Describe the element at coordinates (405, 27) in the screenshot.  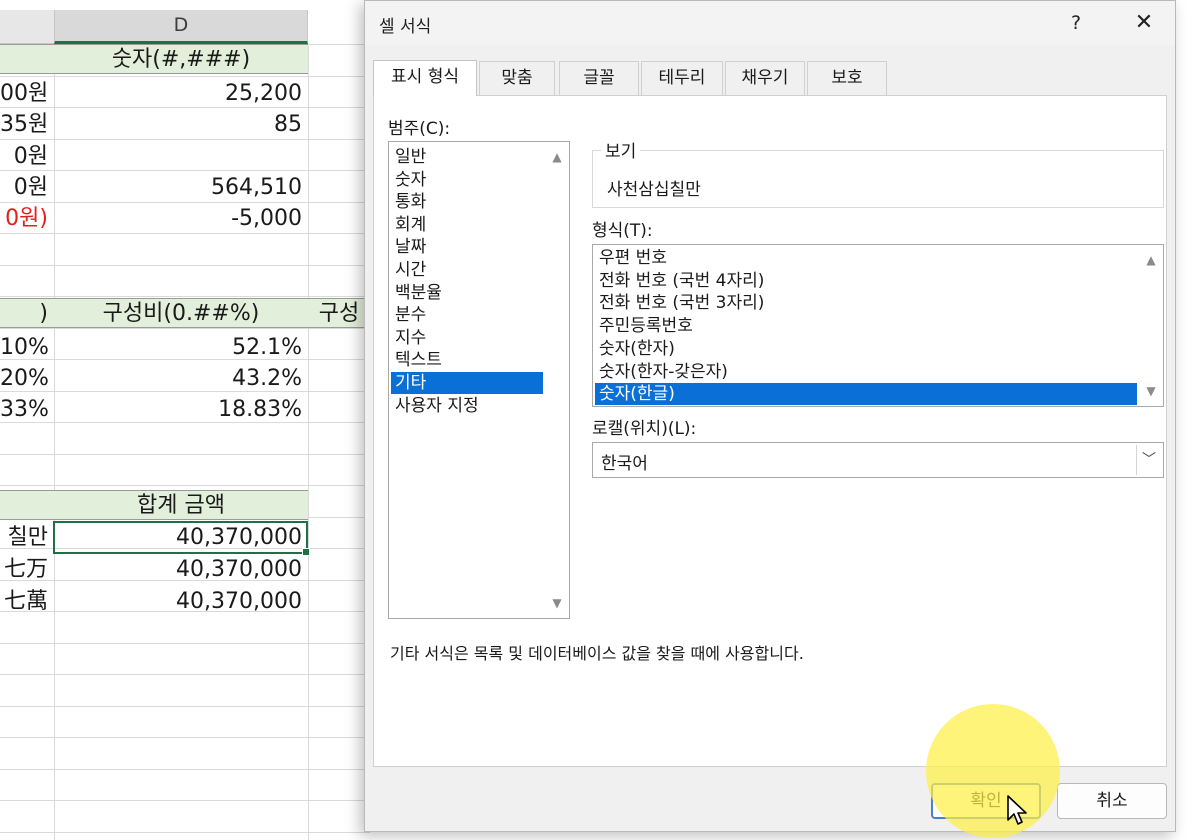
I see `dialog-title: 셀 서식` at that location.